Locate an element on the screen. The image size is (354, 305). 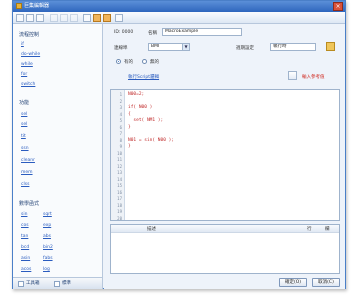
sidebar-link-math: sqrt is located at coordinates (47, 214).